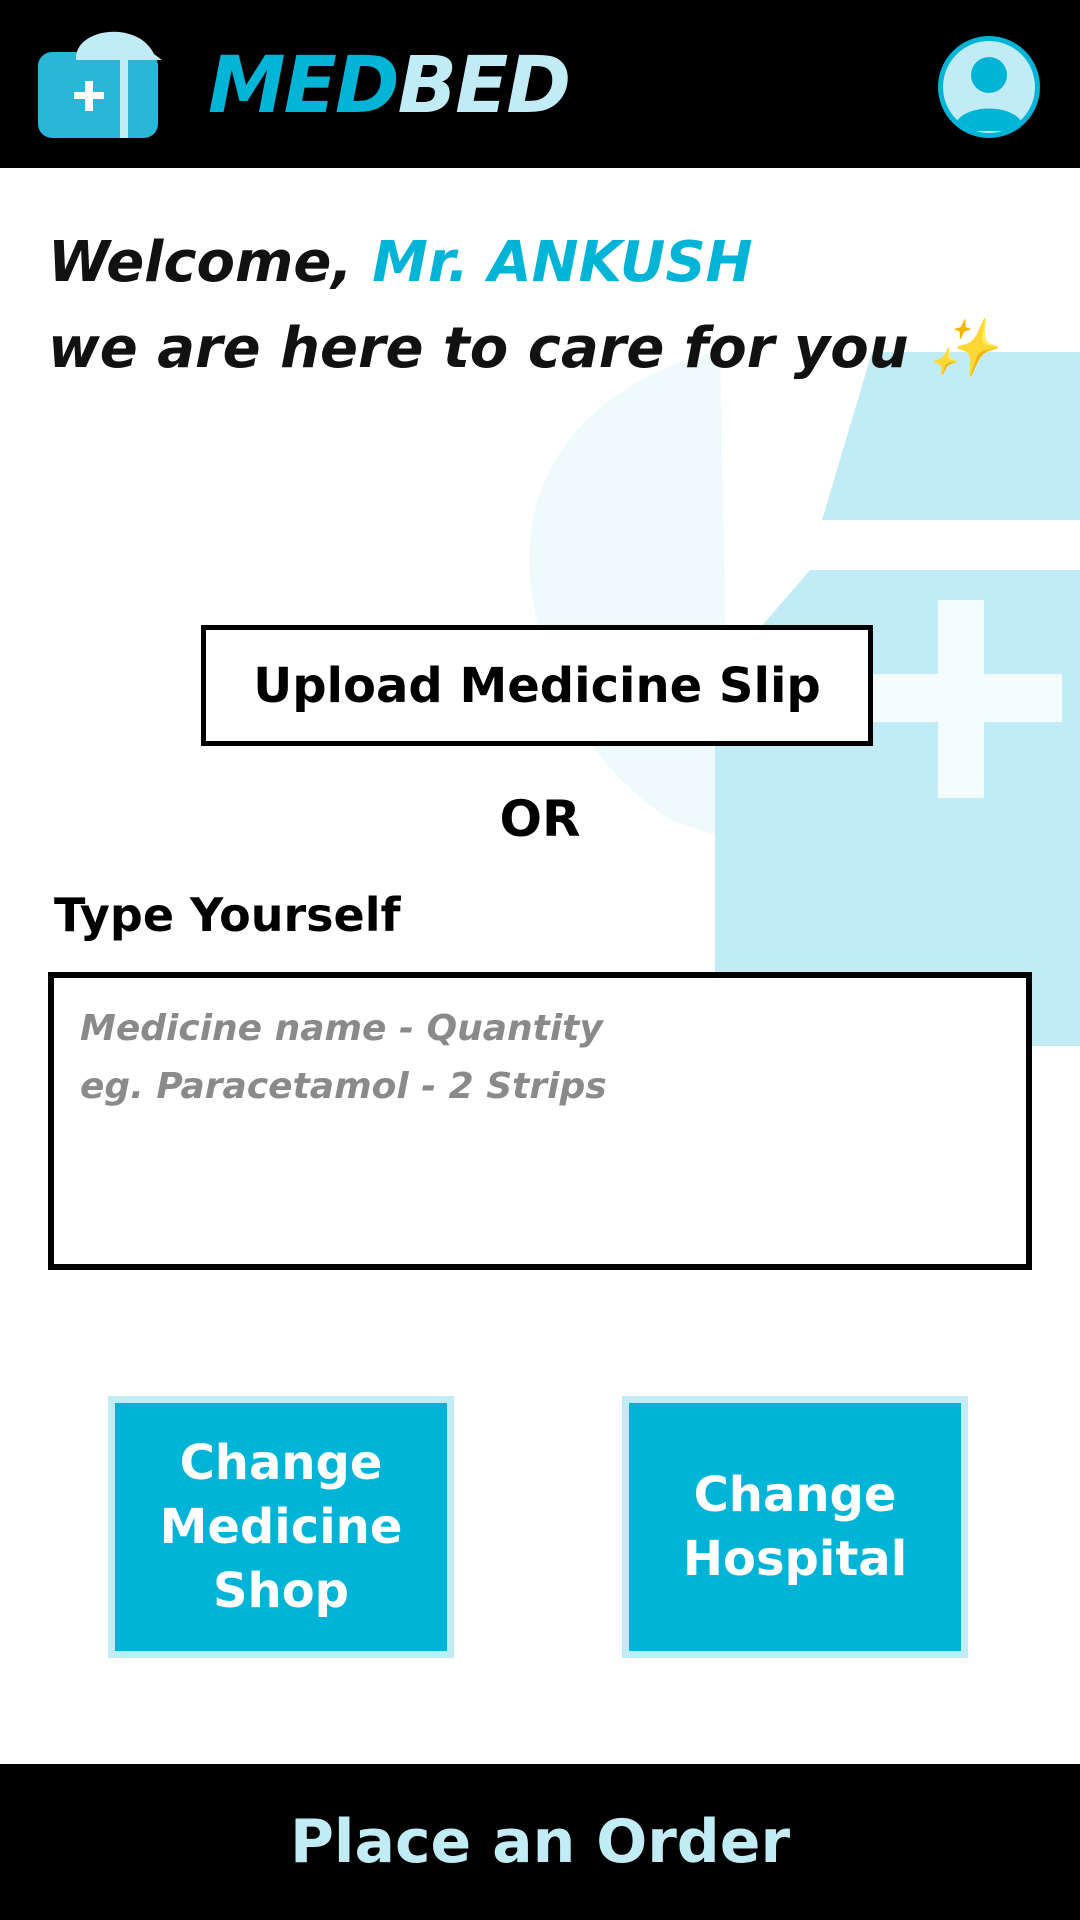 This screenshot has width=1080, height=1920. I want to click on welcome-line-2: we are here to care for you ✨, so click(543, 349).